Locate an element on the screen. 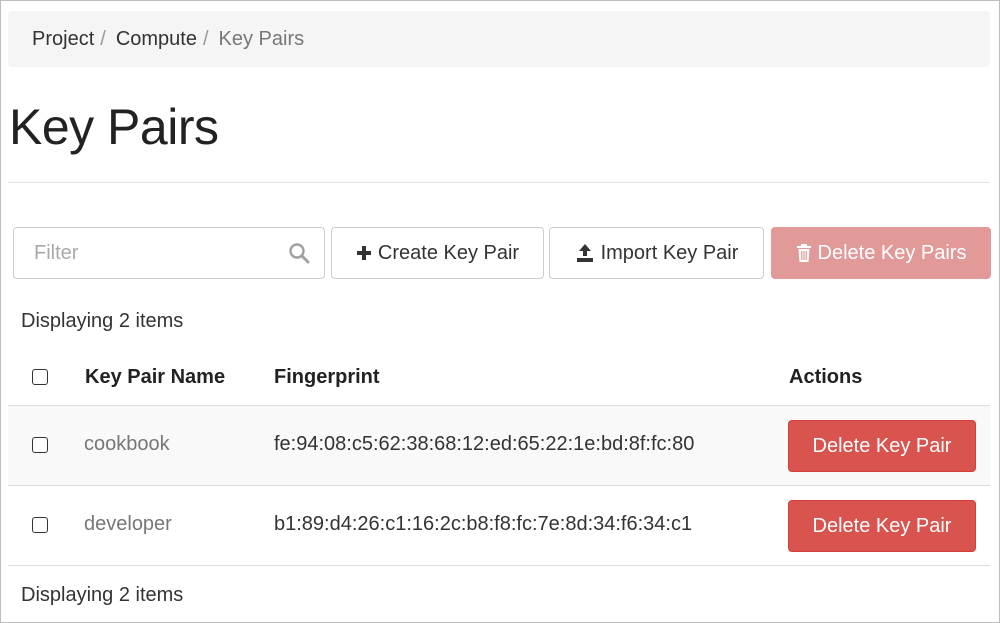 The image size is (1000, 623). upload-icon is located at coordinates (585, 253).